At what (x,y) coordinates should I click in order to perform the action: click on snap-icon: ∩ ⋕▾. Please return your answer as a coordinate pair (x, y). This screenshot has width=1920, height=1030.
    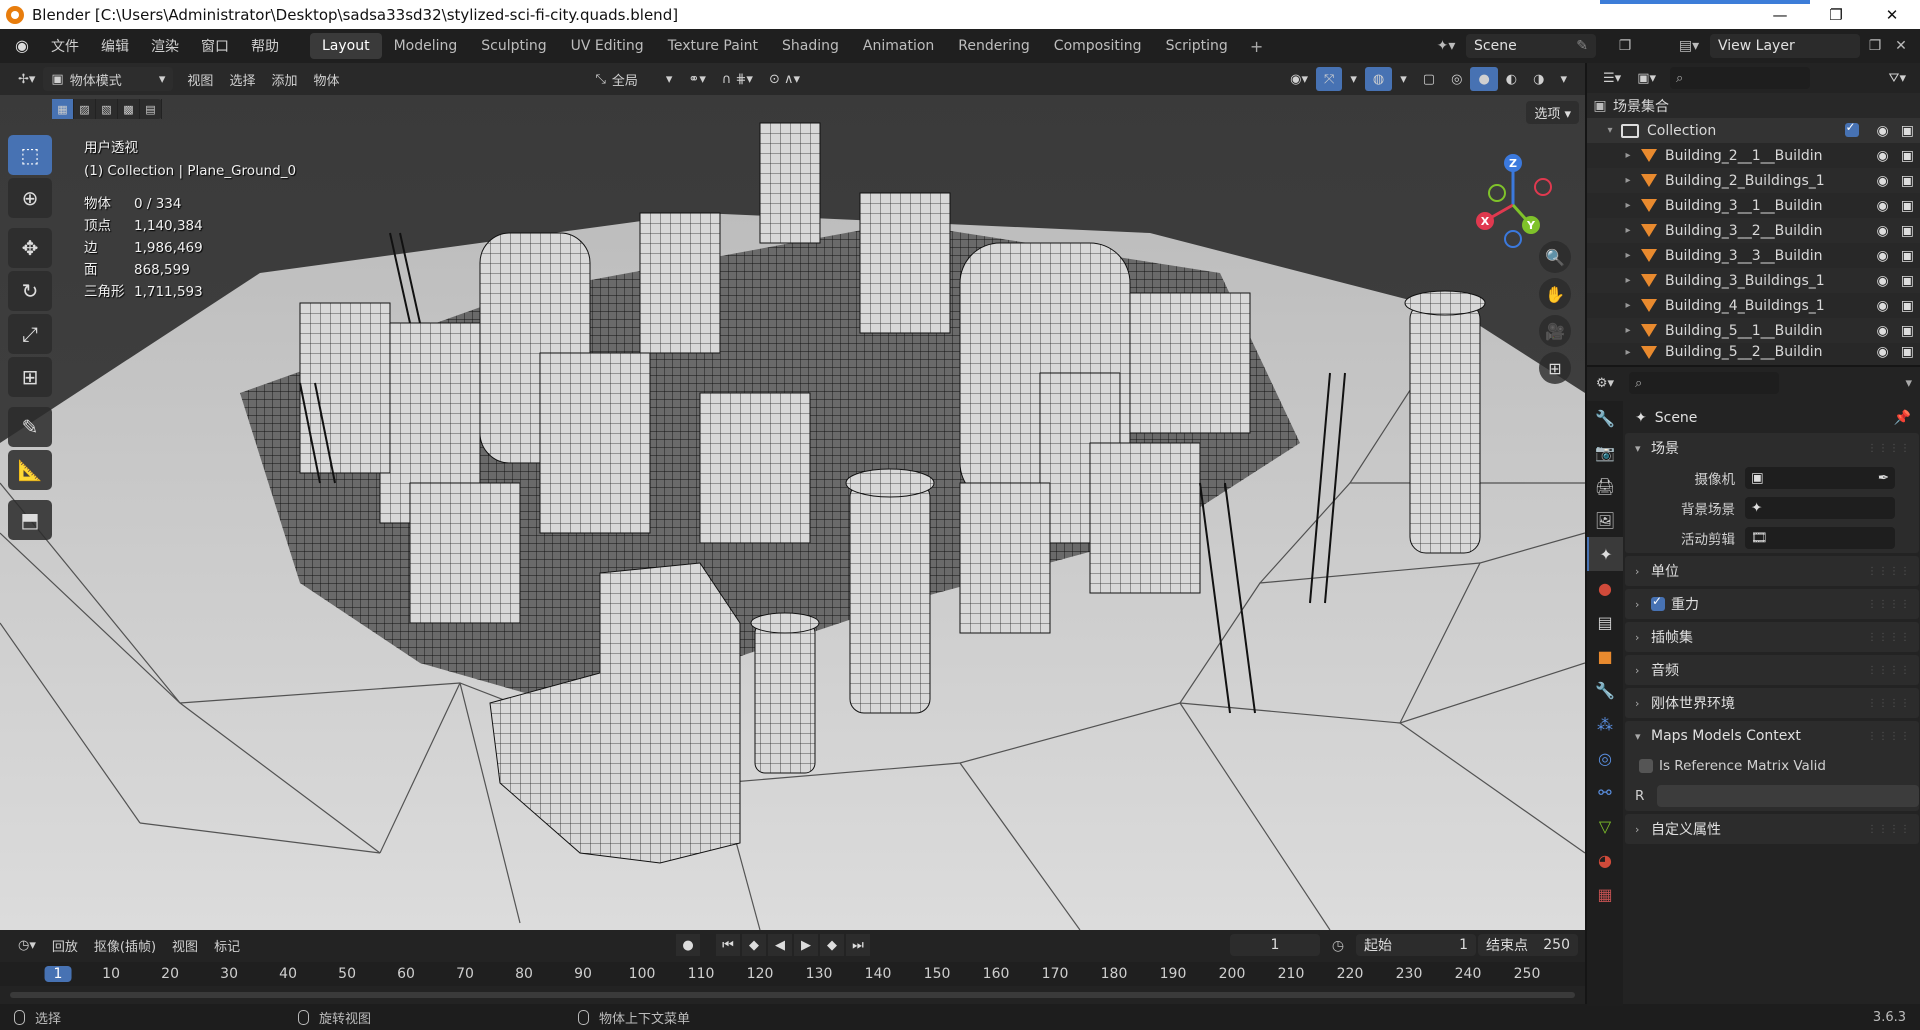
    Looking at the image, I should click on (737, 79).